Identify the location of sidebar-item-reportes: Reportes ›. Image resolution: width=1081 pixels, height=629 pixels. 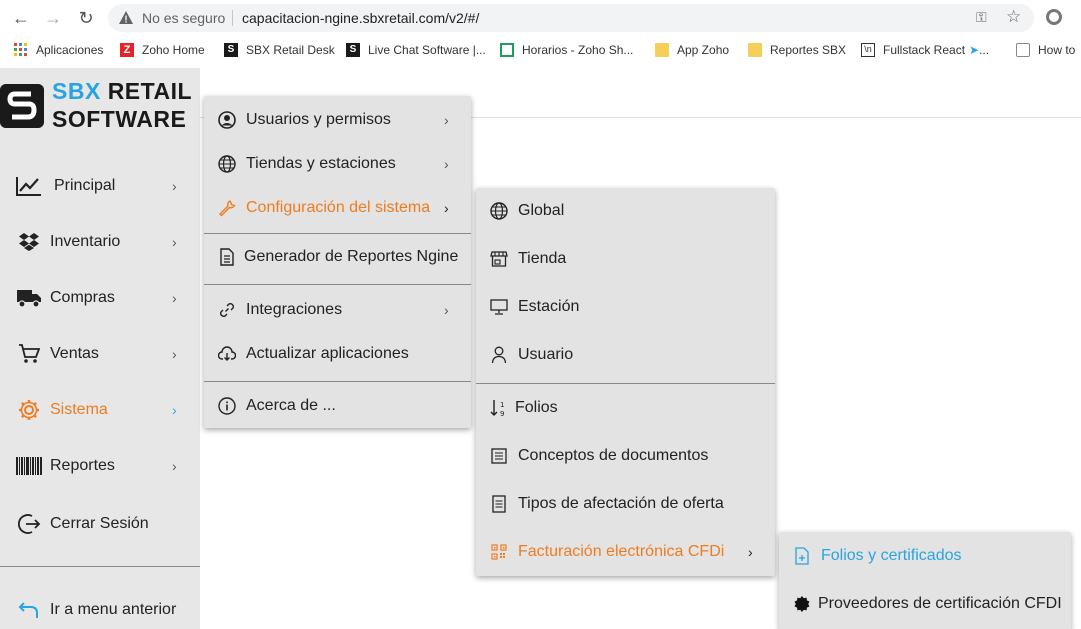
(100, 466).